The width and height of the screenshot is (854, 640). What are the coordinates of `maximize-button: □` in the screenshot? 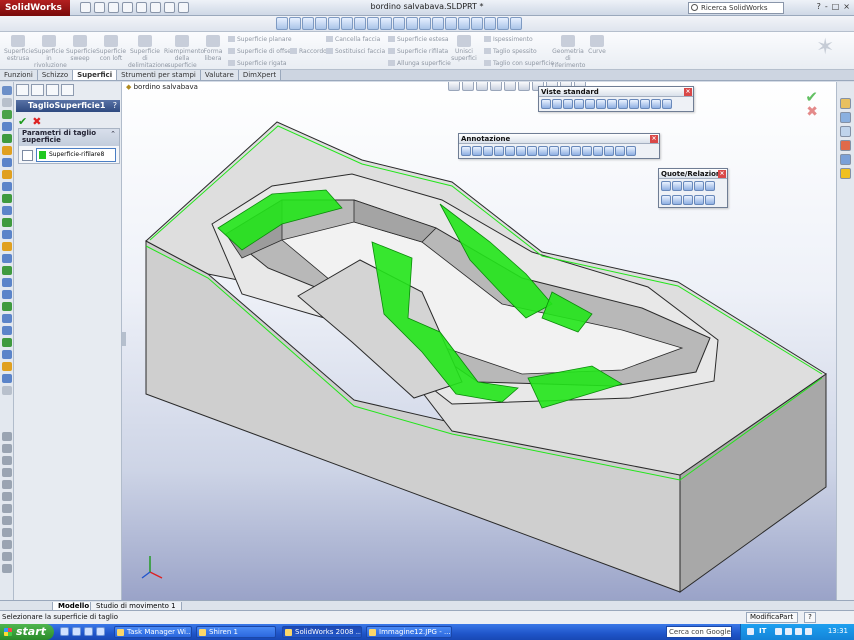 It's located at (836, 6).